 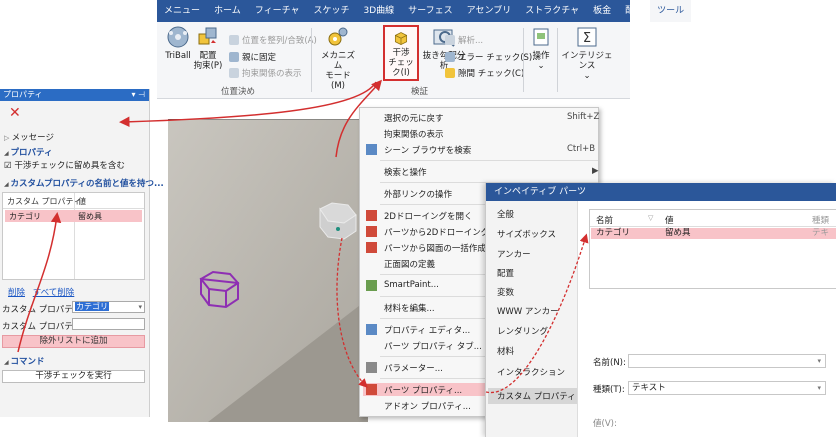 What do you see at coordinates (505, 292) in the screenshot?
I see `nav-item-variables: 変数` at bounding box center [505, 292].